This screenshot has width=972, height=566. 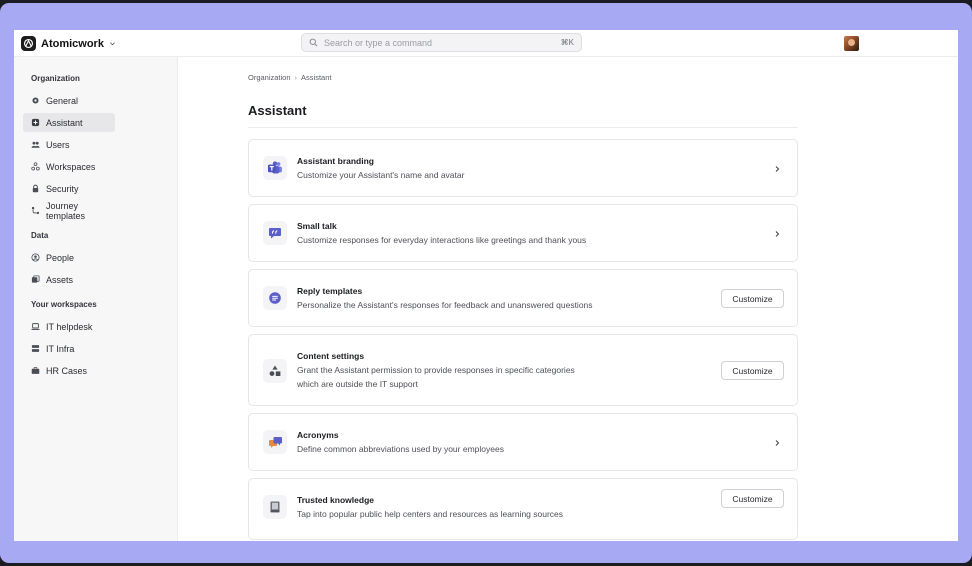 What do you see at coordinates (752, 370) in the screenshot?
I see `content-settings-customize-button: Customize` at bounding box center [752, 370].